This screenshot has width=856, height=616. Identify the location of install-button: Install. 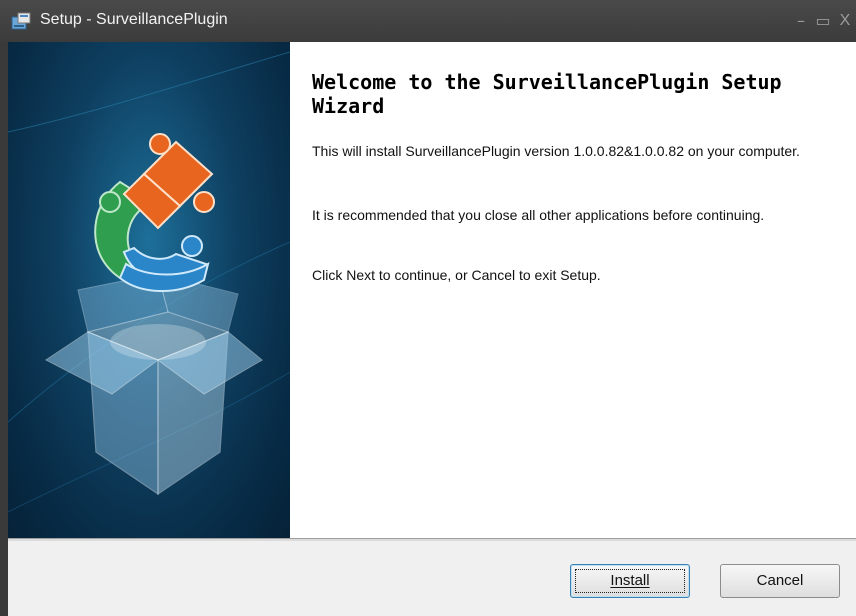
(630, 581).